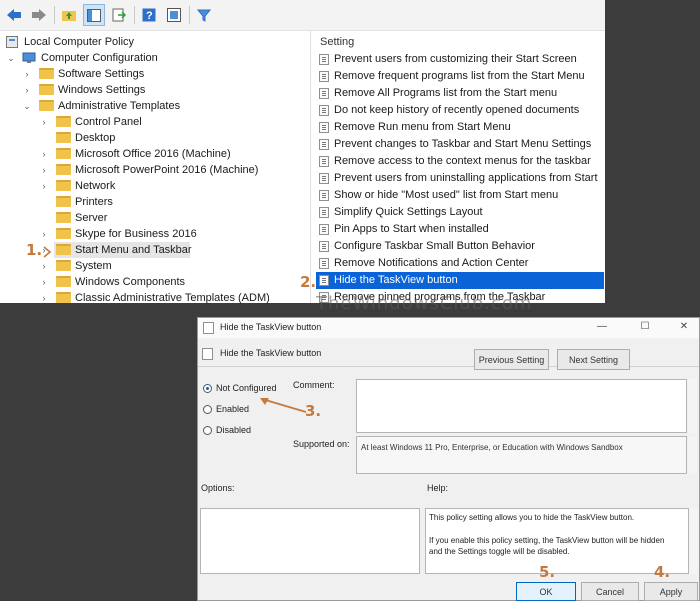 The image size is (700, 601). What do you see at coordinates (47, 252) in the screenshot?
I see `step-1-arrow-icon` at bounding box center [47, 252].